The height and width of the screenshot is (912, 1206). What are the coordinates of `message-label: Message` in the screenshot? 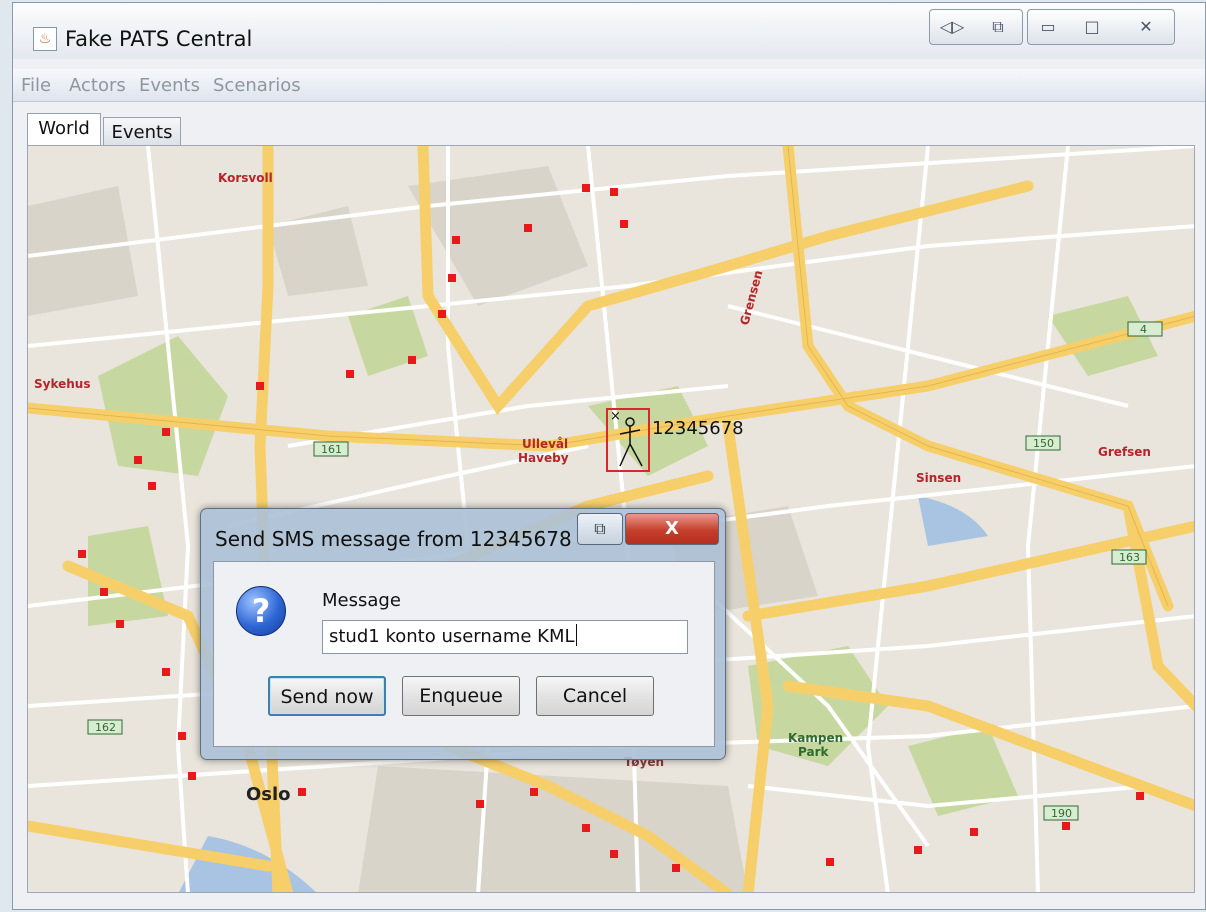 It's located at (361, 600).